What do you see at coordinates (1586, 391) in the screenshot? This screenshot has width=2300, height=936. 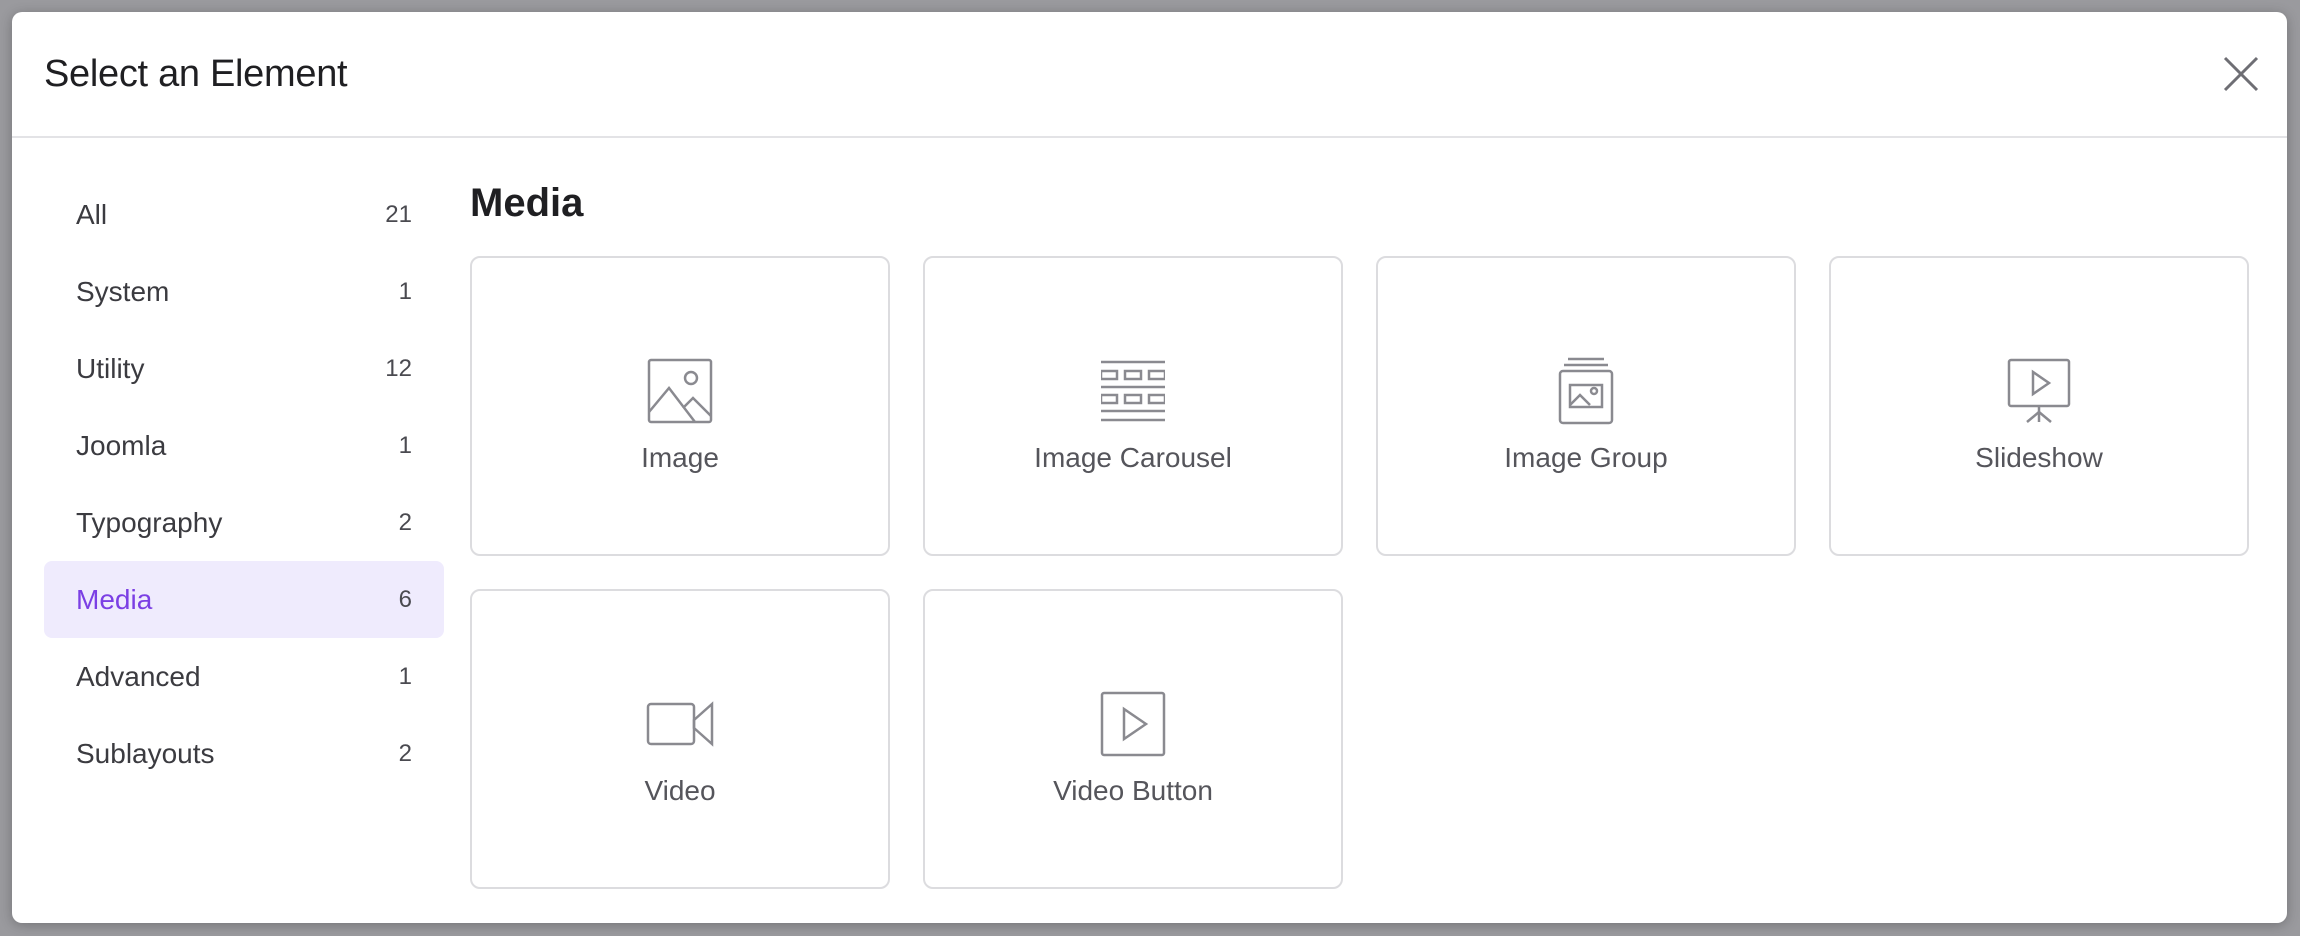 I see `image-group-icon` at bounding box center [1586, 391].